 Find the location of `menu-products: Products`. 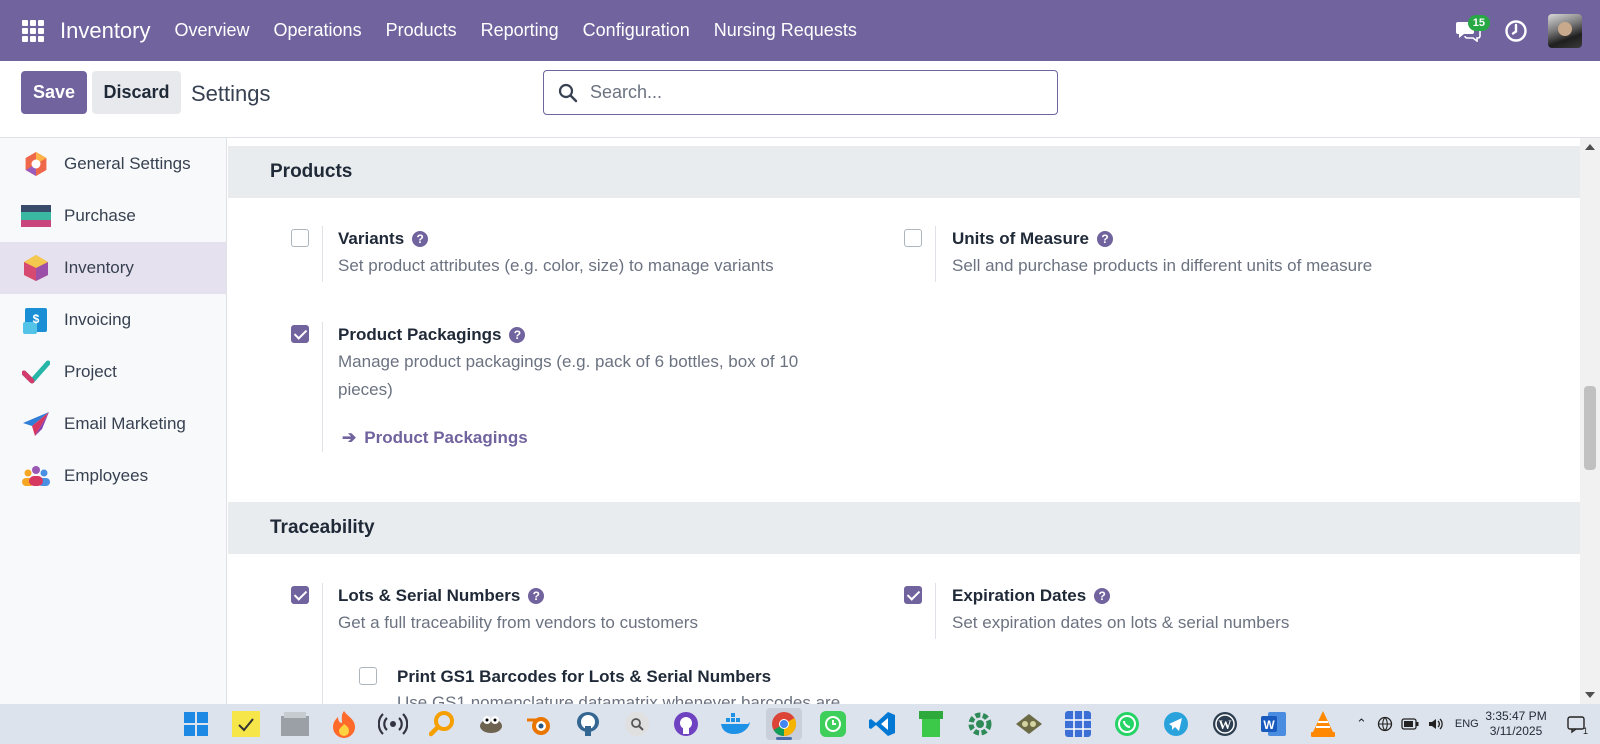

menu-products: Products is located at coordinates (421, 30).